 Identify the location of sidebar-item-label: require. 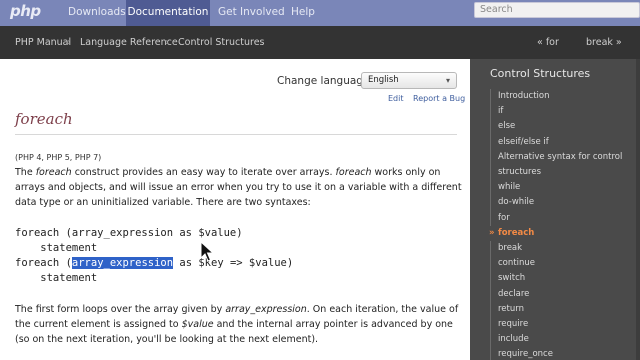
(513, 324).